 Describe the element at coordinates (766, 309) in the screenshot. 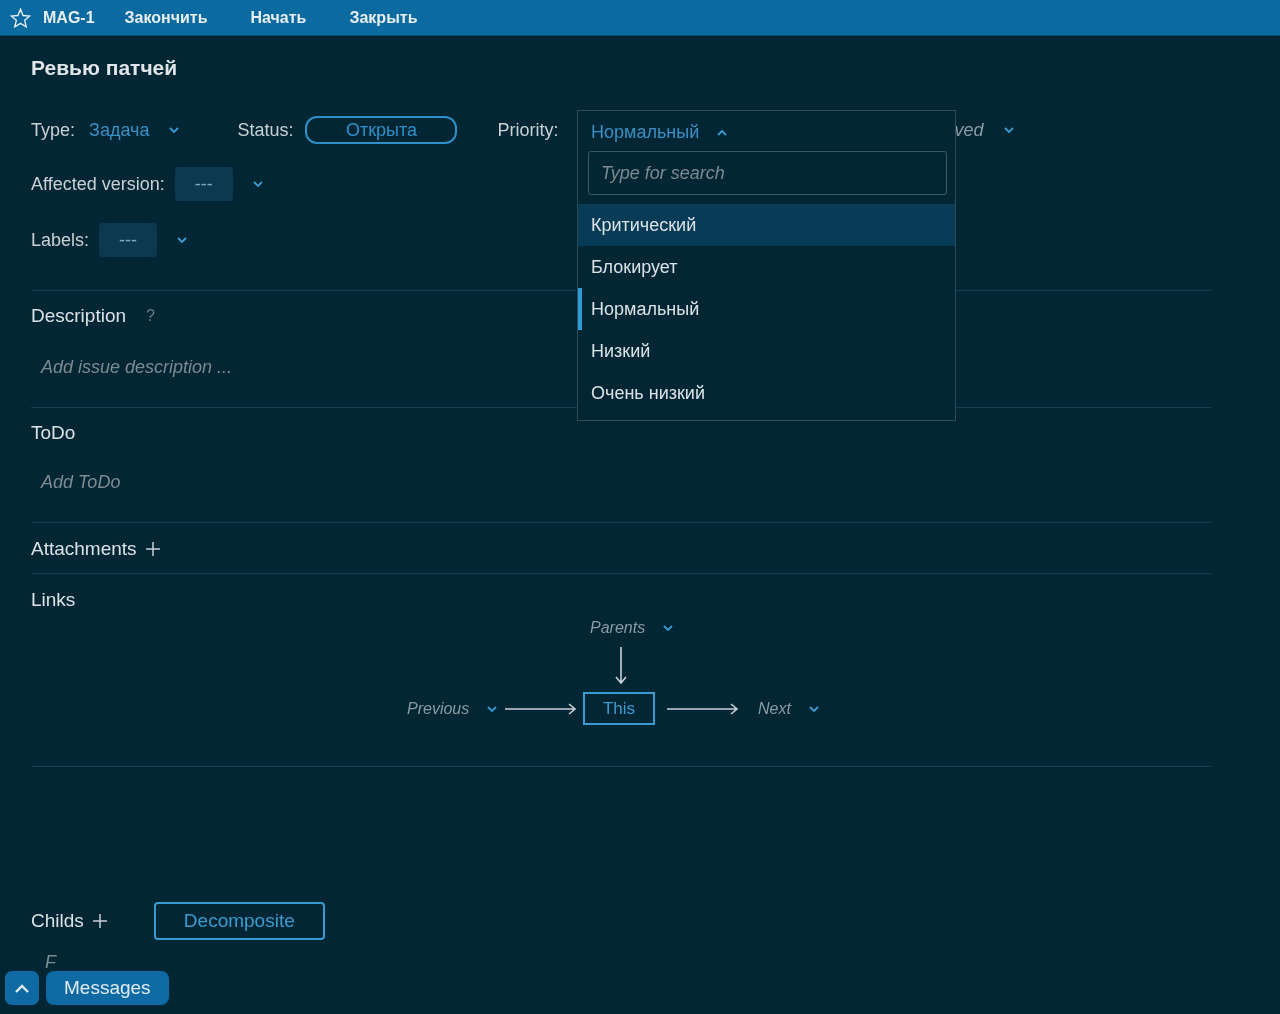

I see `priority-option: Нормальный` at that location.